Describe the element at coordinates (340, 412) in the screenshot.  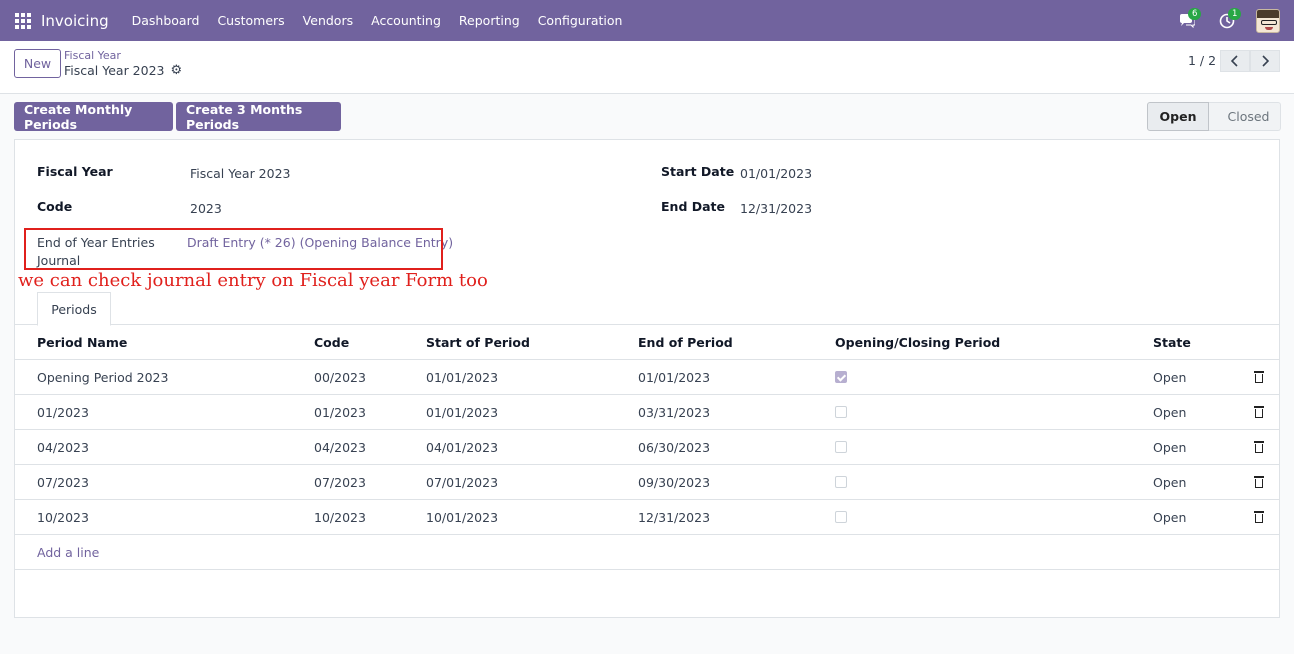
I see `period-code-cell: 01/2023` at that location.